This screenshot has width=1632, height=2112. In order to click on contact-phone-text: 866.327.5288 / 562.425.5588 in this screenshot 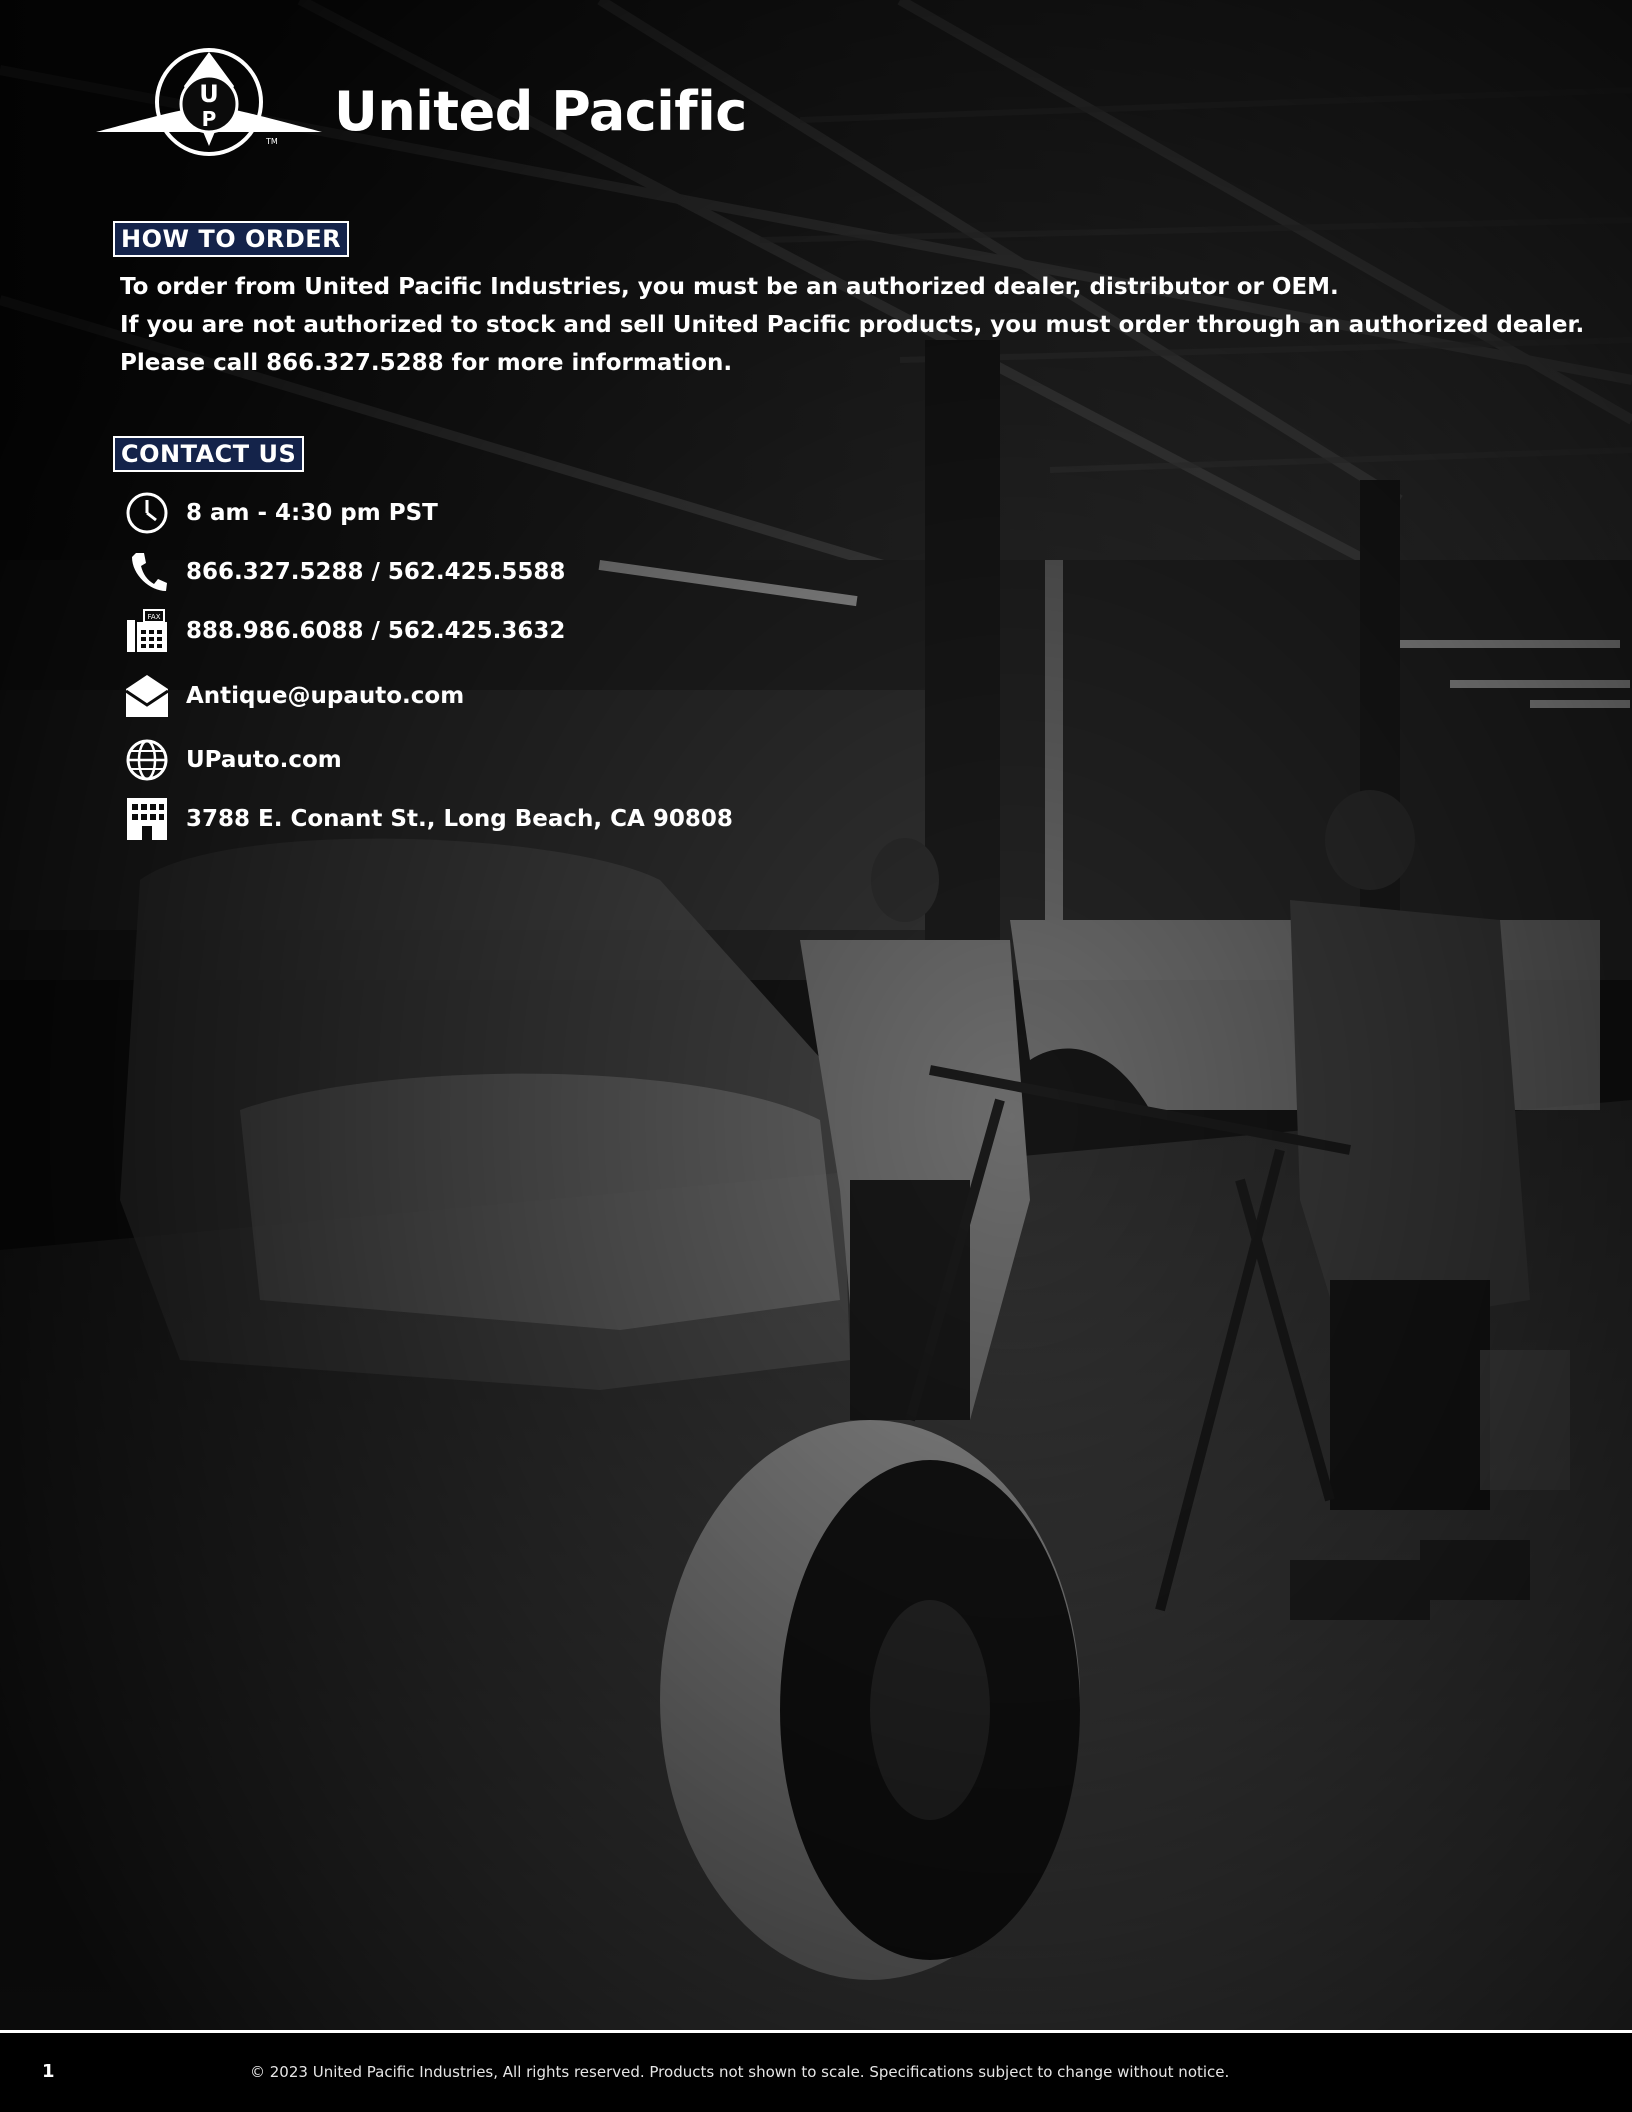, I will do `click(375, 572)`.